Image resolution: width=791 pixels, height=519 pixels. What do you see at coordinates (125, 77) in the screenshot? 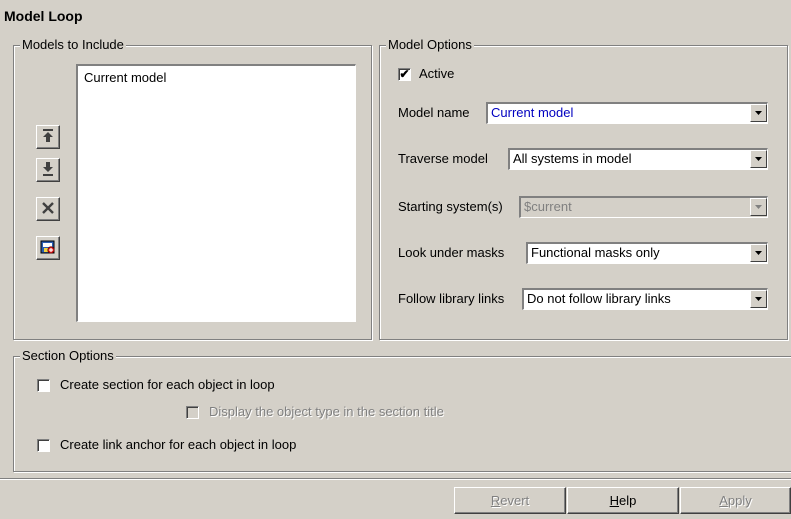
I see `list-item: Current model` at bounding box center [125, 77].